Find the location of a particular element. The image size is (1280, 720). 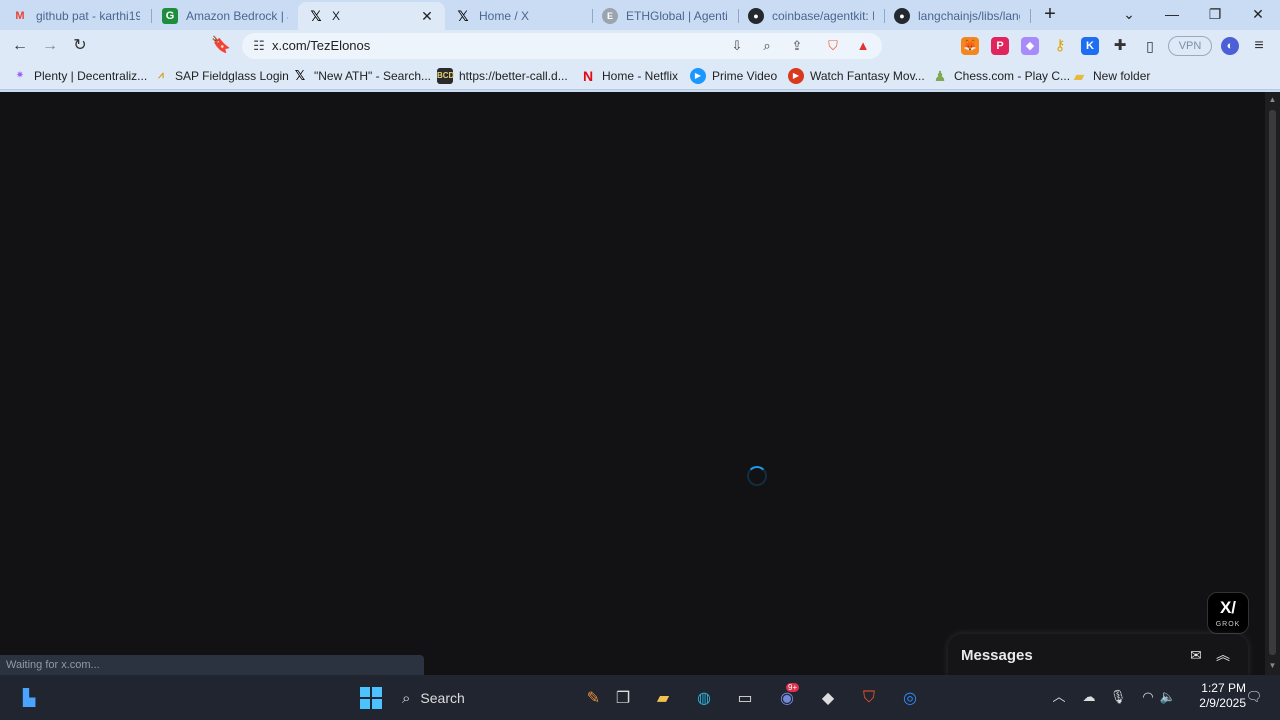

tab-search-chevron-icon: ⌄ is located at coordinates (1129, 14).